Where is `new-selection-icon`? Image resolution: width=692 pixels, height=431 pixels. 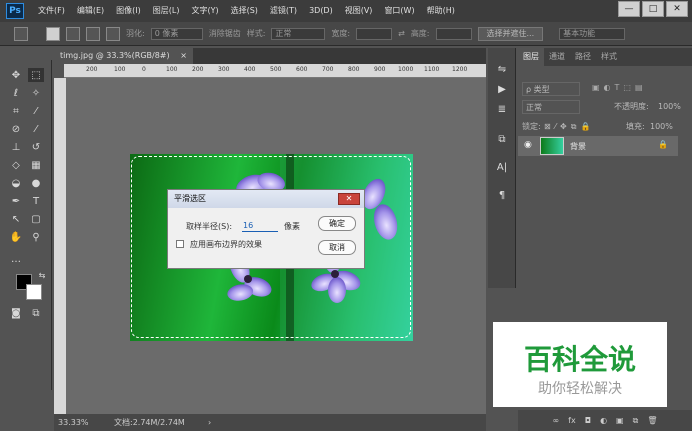
new-selection-icon is located at coordinates (53, 33).